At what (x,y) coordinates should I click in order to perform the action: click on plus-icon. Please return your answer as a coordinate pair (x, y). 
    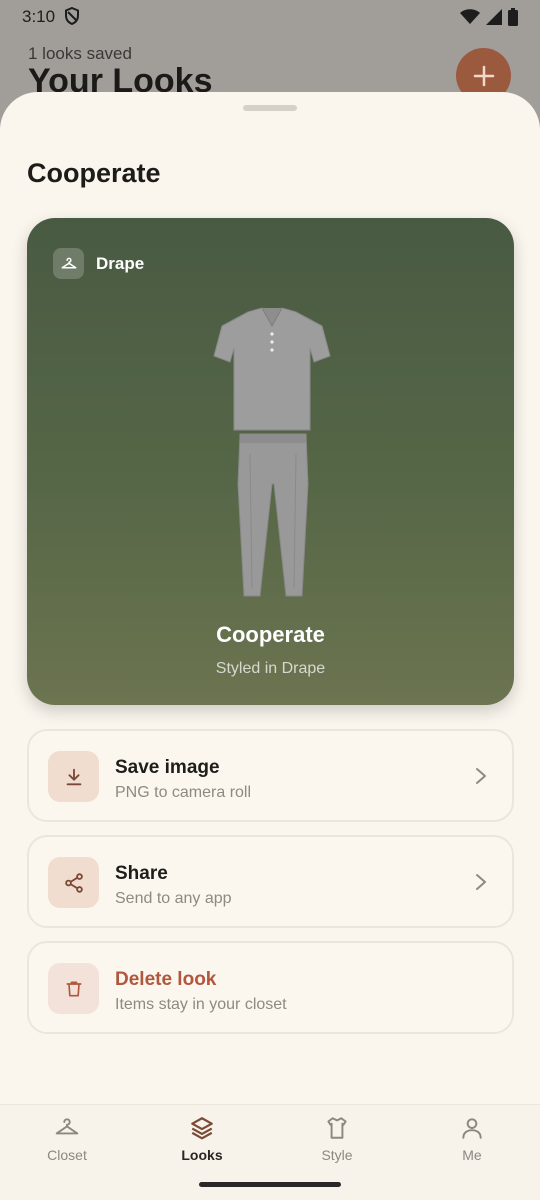
    Looking at the image, I should click on (483, 75).